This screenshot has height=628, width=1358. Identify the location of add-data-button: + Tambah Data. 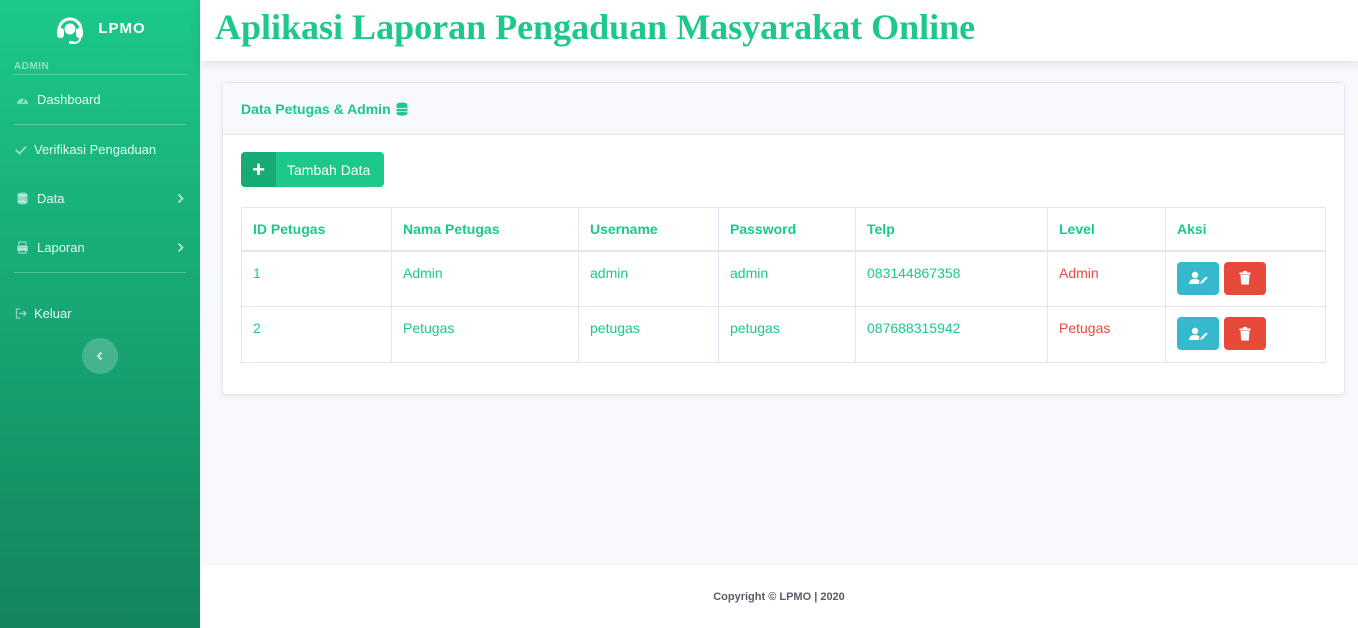
(312, 169).